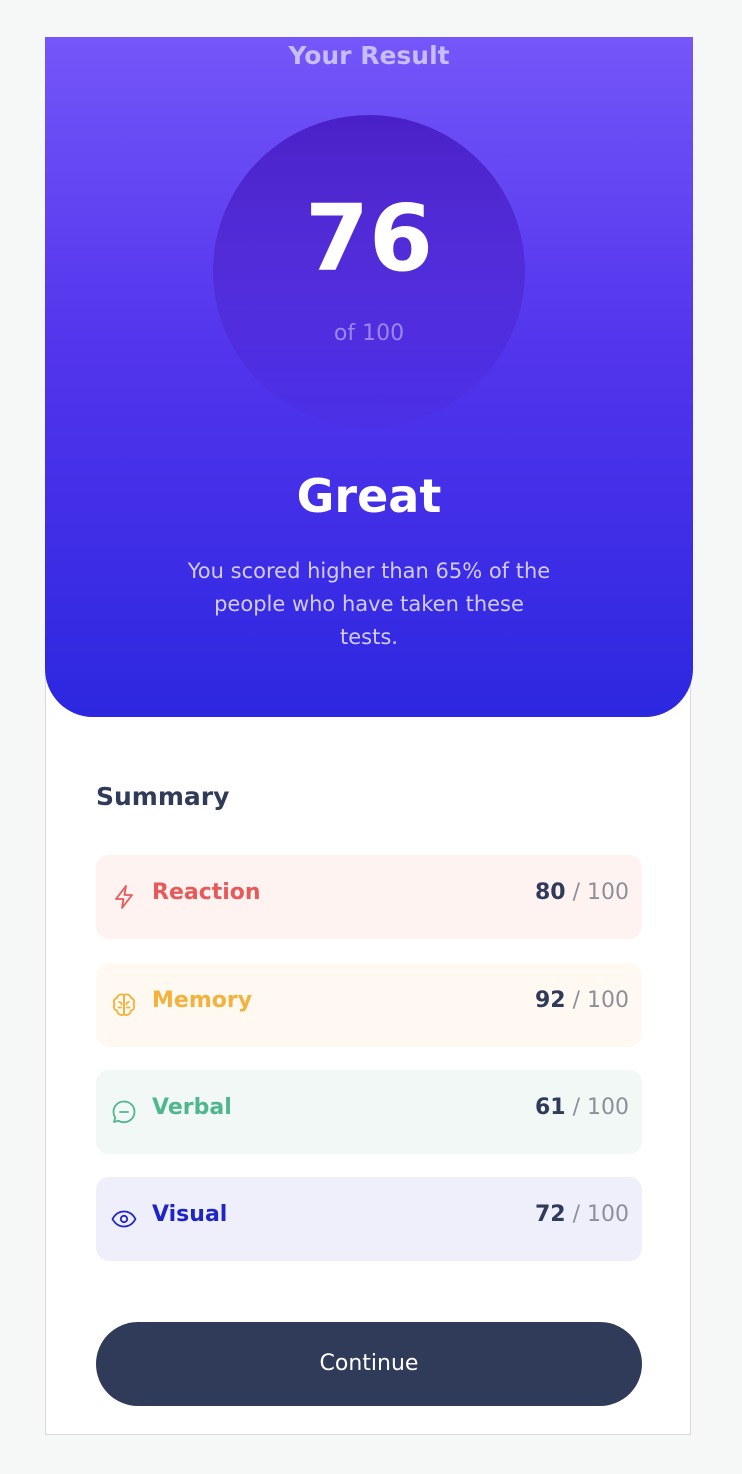 The height and width of the screenshot is (1474, 742). I want to click on summary-item-score: 80 / 100, so click(582, 892).